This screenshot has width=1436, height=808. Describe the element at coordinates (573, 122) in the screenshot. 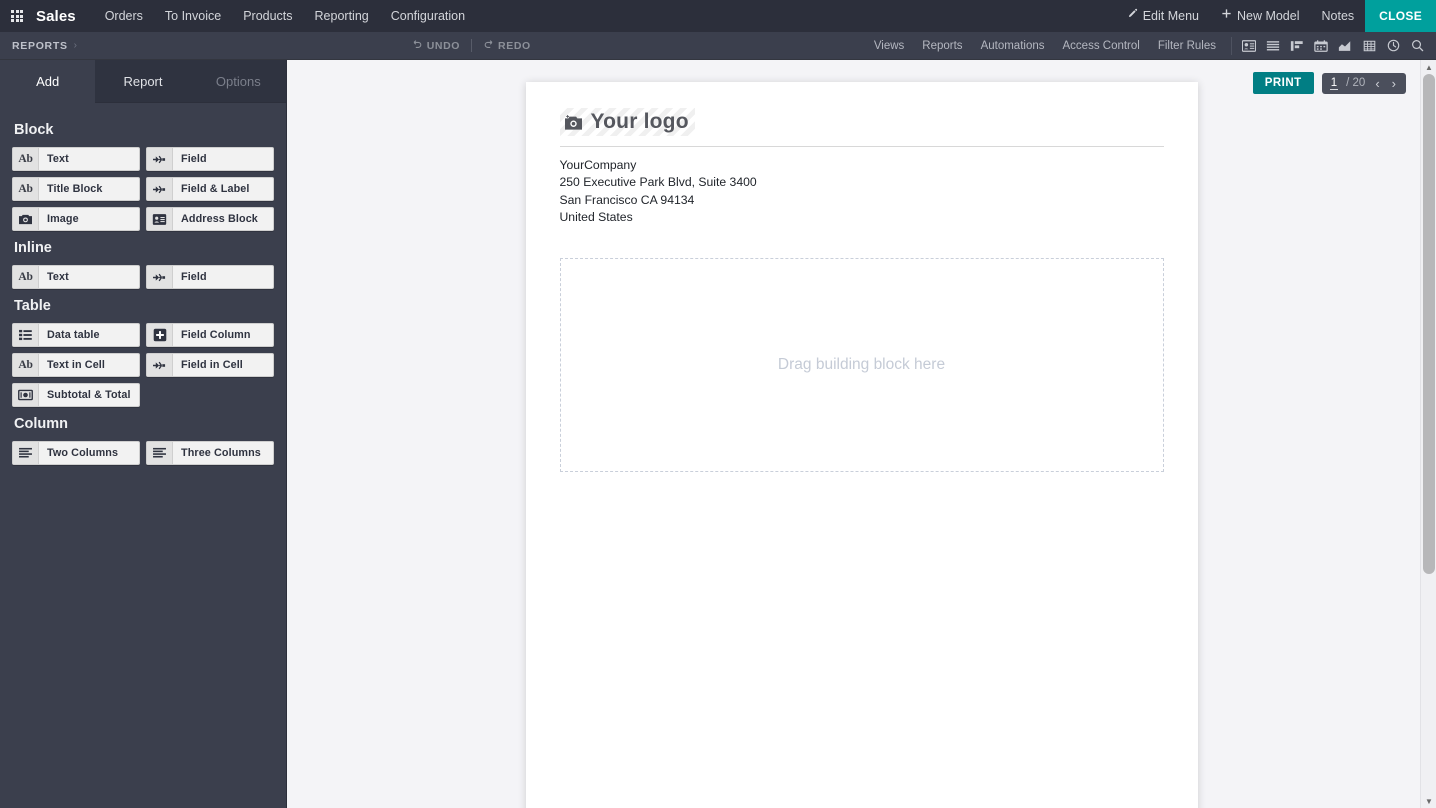

I see `camera-plus-icon` at that location.